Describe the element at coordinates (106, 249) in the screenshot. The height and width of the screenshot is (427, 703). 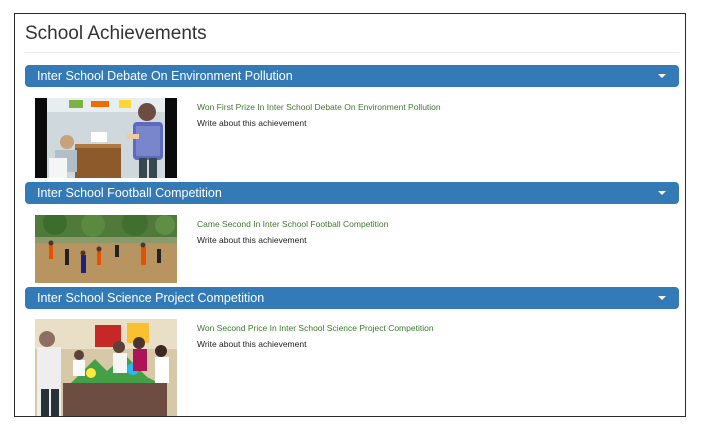
I see `football-photo` at that location.